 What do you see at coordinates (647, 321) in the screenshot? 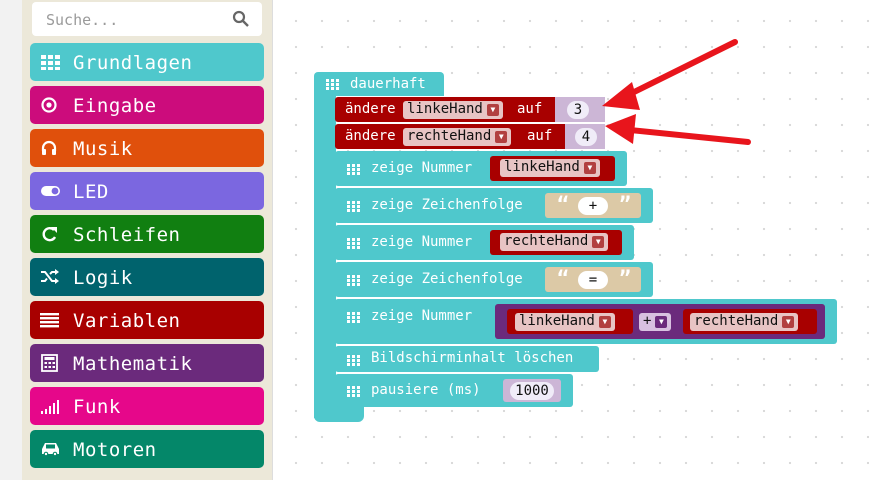
I see `operator-name: +` at bounding box center [647, 321].